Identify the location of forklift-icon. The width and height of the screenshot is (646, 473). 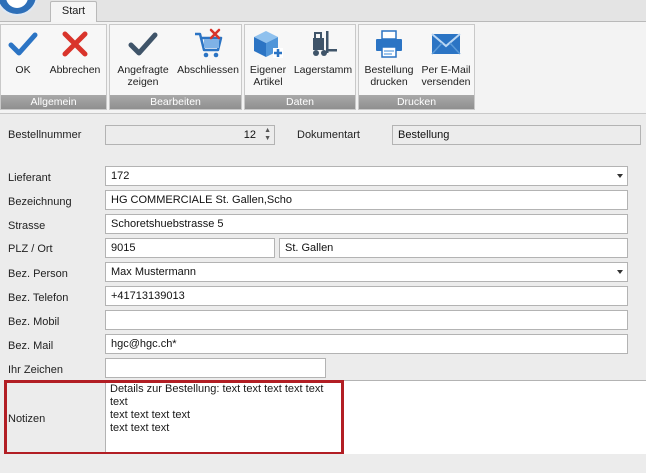
(323, 44).